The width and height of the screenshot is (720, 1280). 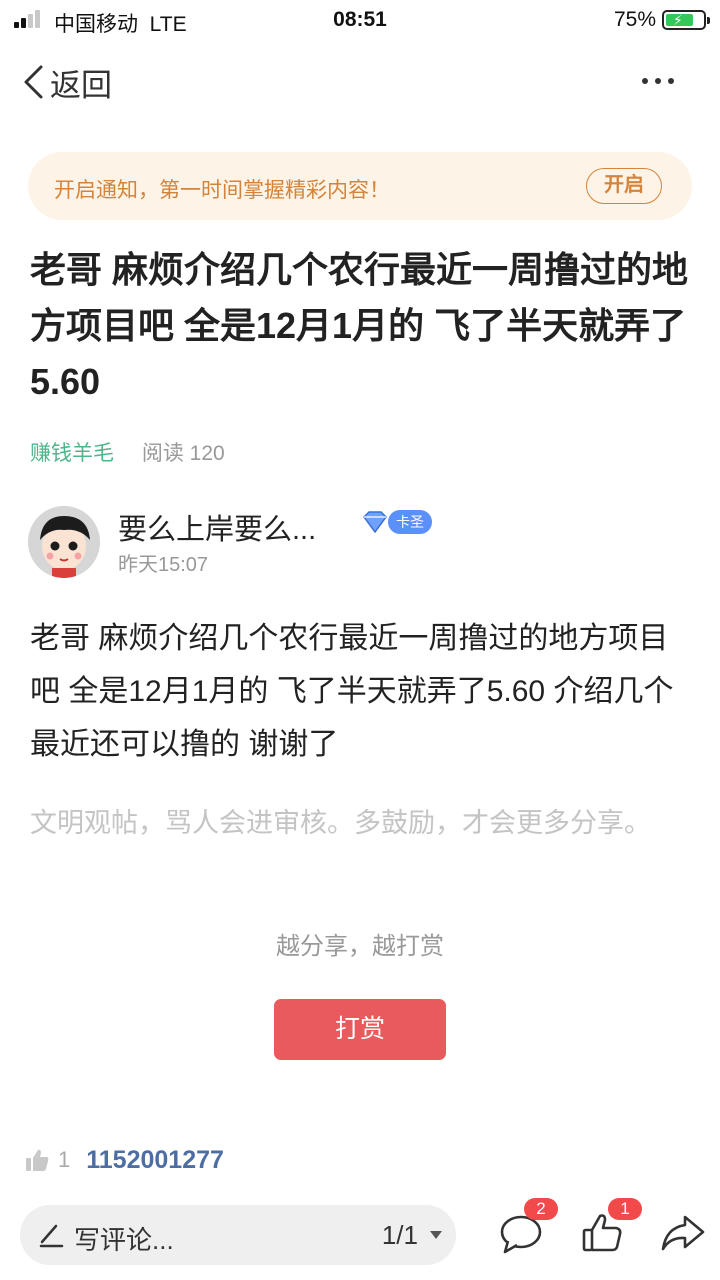 I want to click on post-time: 昨天15:07, so click(x=163, y=565).